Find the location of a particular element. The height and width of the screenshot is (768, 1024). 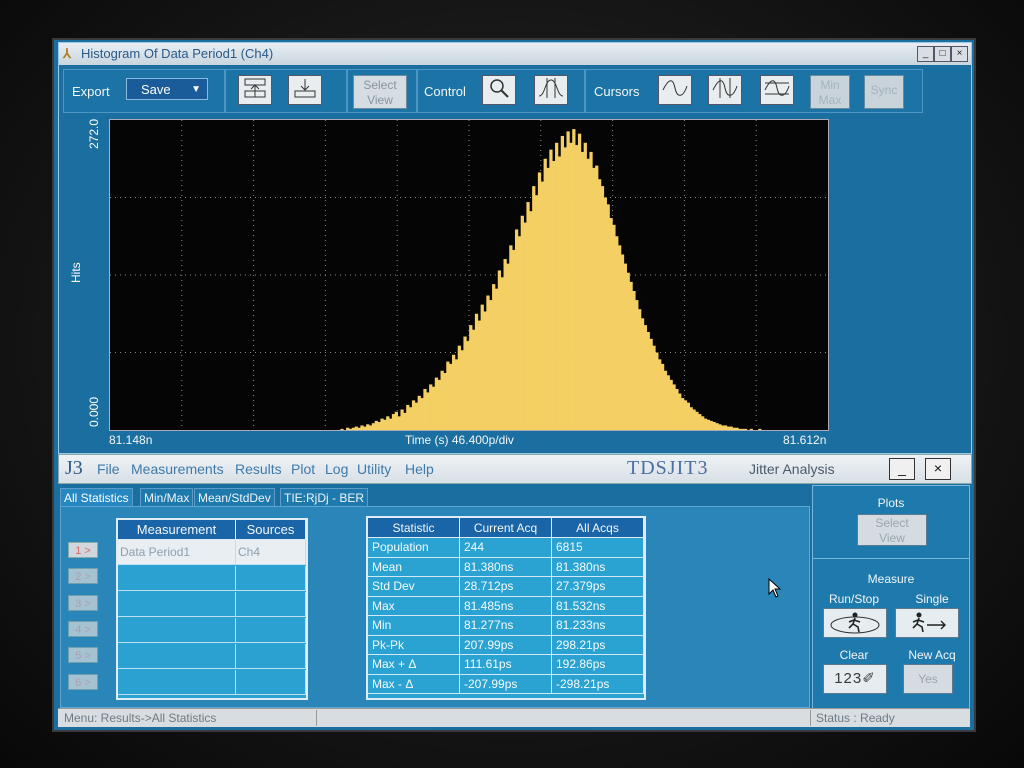

menu-plot: Plot is located at coordinates (303, 469).